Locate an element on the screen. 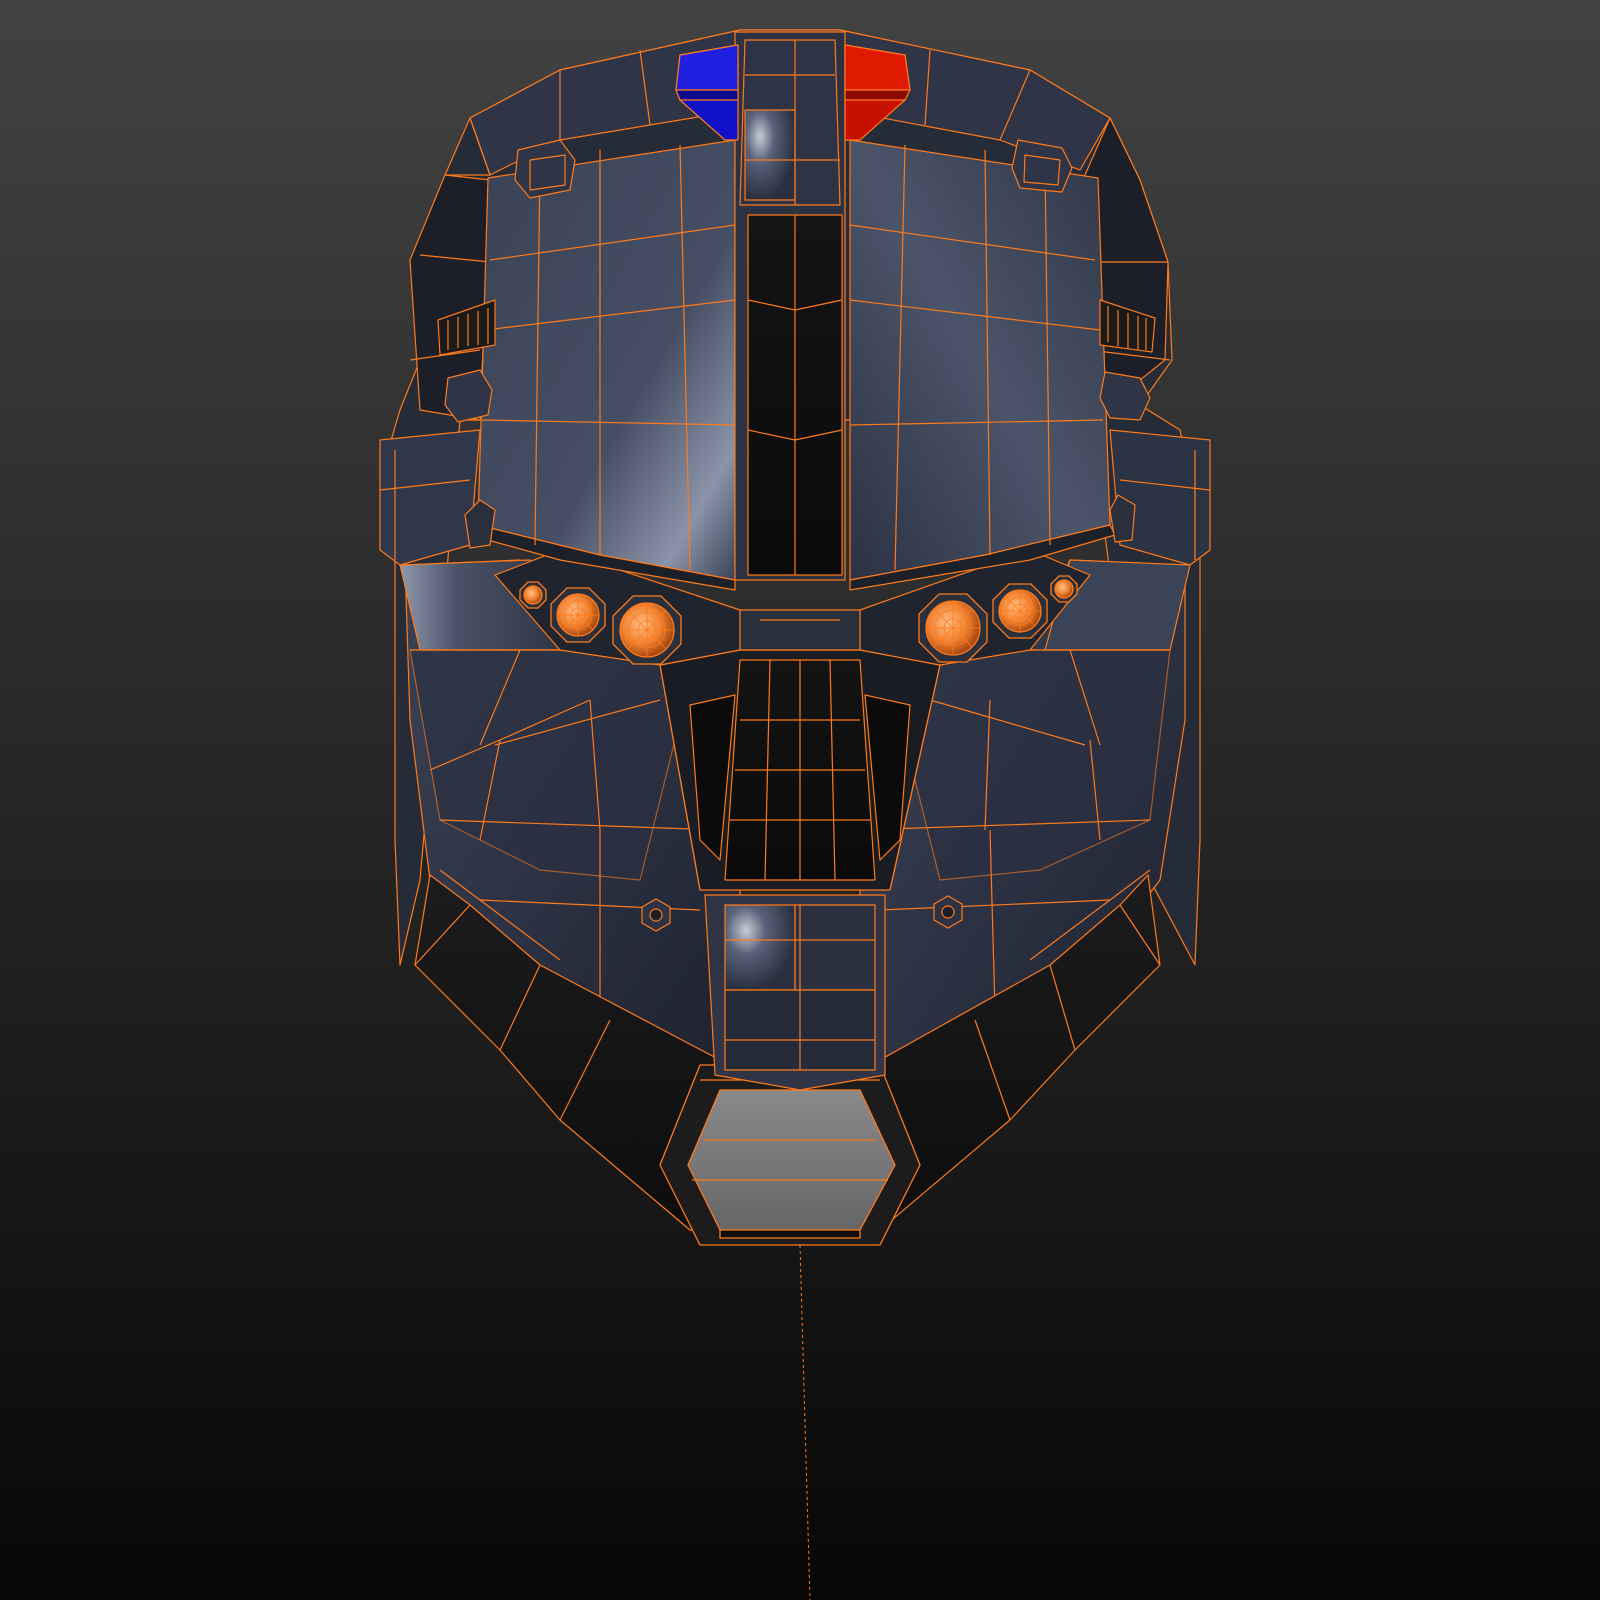 The width and height of the screenshot is (1600, 1600). lens-right-mid is located at coordinates (1020, 611).